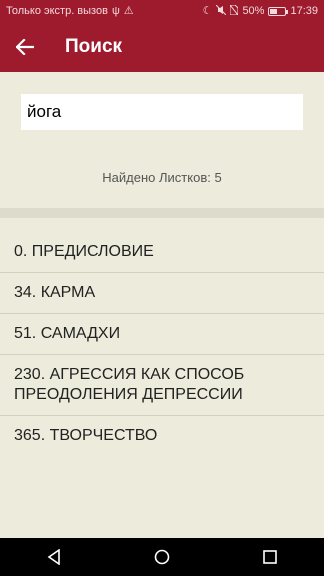 The image size is (324, 576). I want to click on battery-percent: 50%, so click(253, 11).